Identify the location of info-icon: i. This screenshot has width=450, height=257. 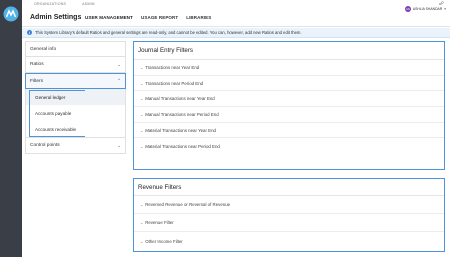
(29, 32).